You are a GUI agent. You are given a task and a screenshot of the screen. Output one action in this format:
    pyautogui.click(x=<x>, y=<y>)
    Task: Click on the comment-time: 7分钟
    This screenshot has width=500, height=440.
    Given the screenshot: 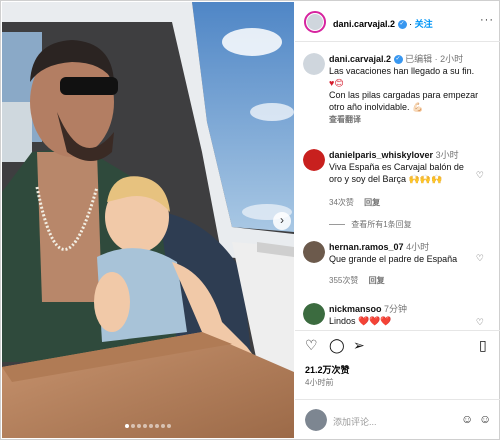 What is the action you would take?
    pyautogui.click(x=396, y=309)
    